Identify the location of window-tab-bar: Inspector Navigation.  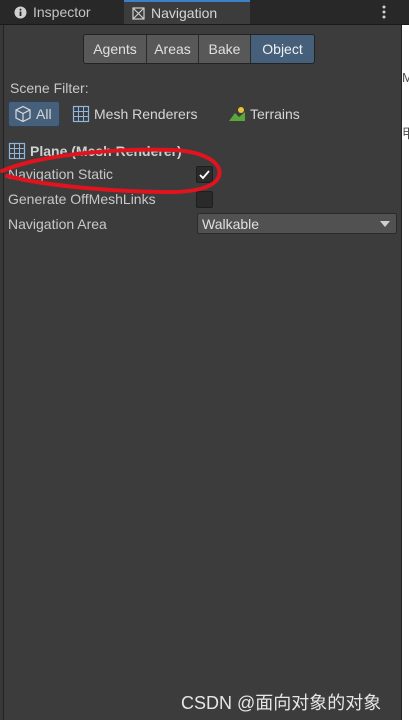
(204, 12).